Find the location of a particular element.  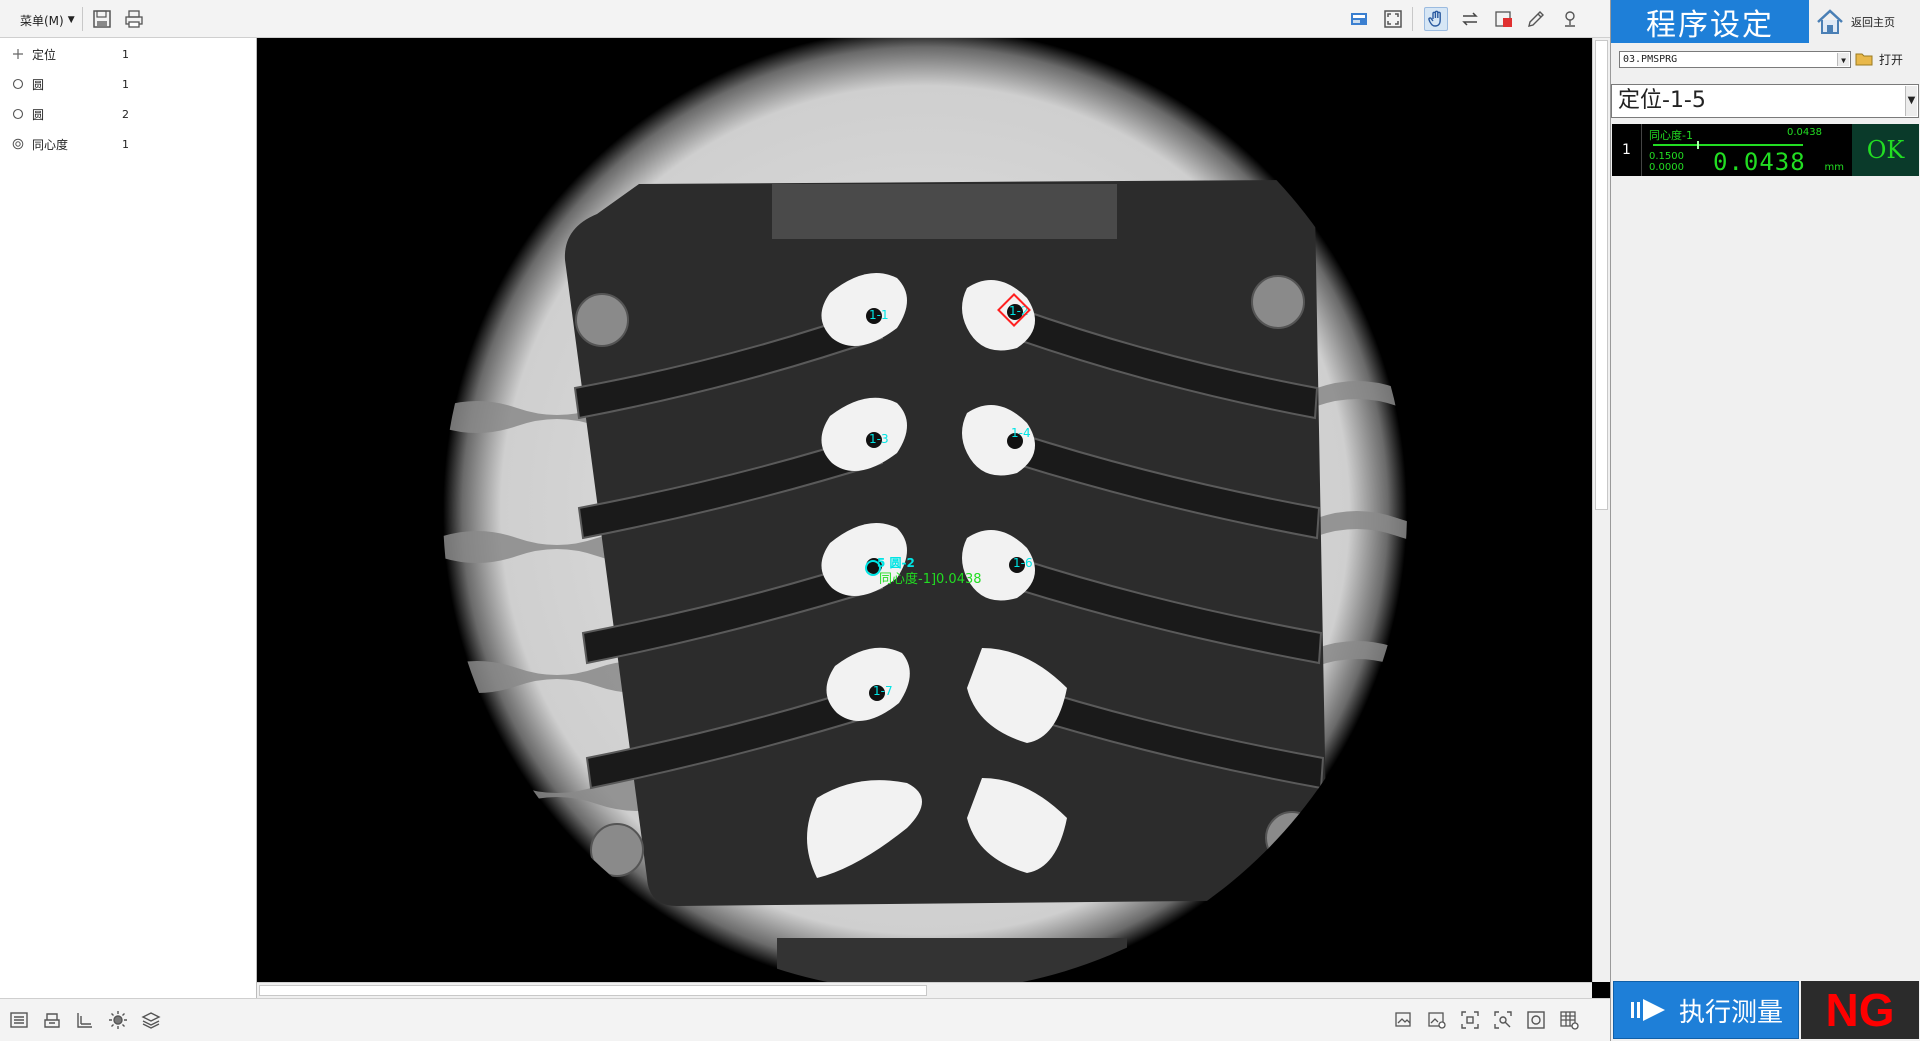

table-settings-icon is located at coordinates (1569, 1020).